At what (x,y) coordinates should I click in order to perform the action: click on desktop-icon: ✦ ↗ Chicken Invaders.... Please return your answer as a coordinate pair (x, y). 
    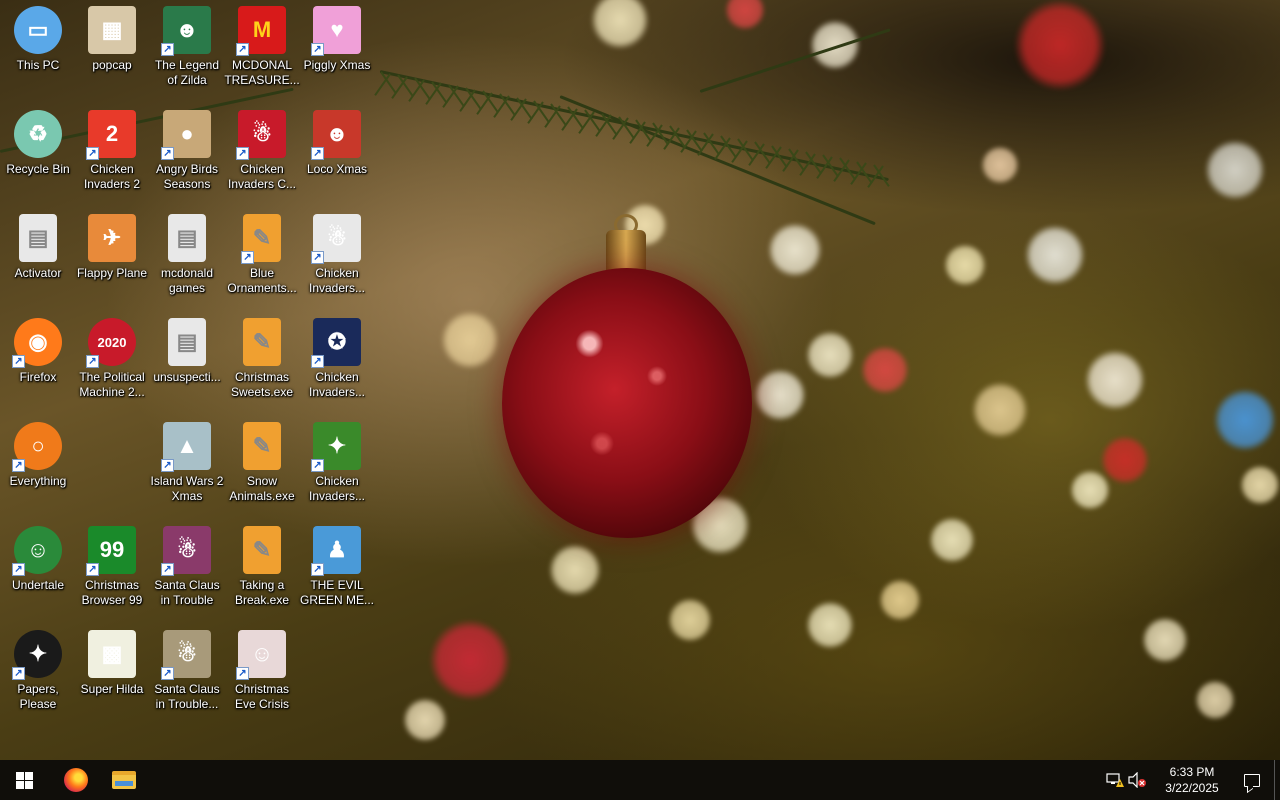
    Looking at the image, I should click on (337, 466).